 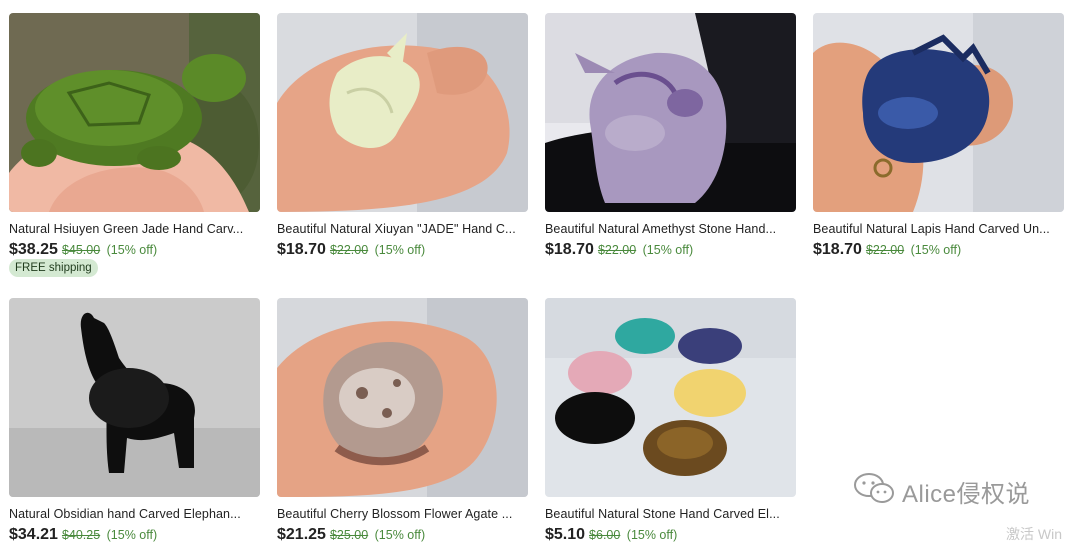 What do you see at coordinates (874, 491) in the screenshot?
I see `wechat-icon` at bounding box center [874, 491].